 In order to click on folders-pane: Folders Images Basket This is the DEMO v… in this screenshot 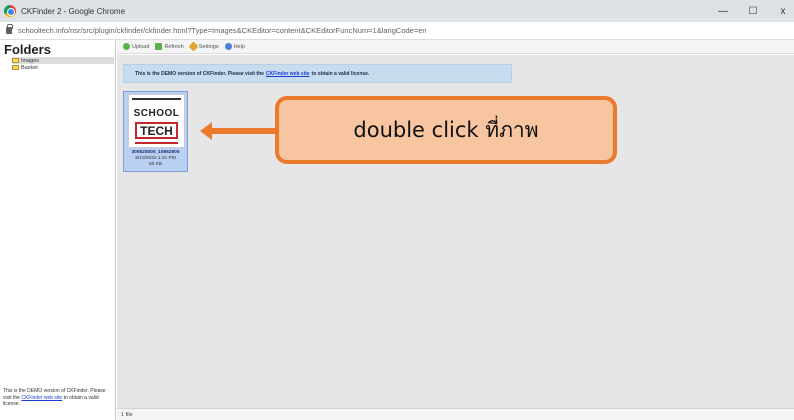, I will do `click(58, 230)`.